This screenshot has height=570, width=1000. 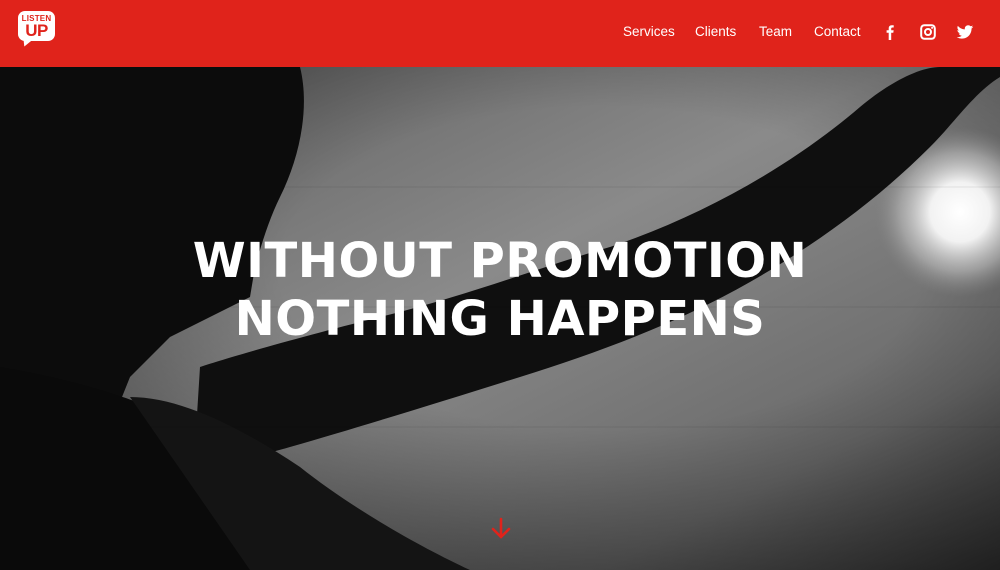 What do you see at coordinates (928, 32) in the screenshot?
I see `instagram-icon` at bounding box center [928, 32].